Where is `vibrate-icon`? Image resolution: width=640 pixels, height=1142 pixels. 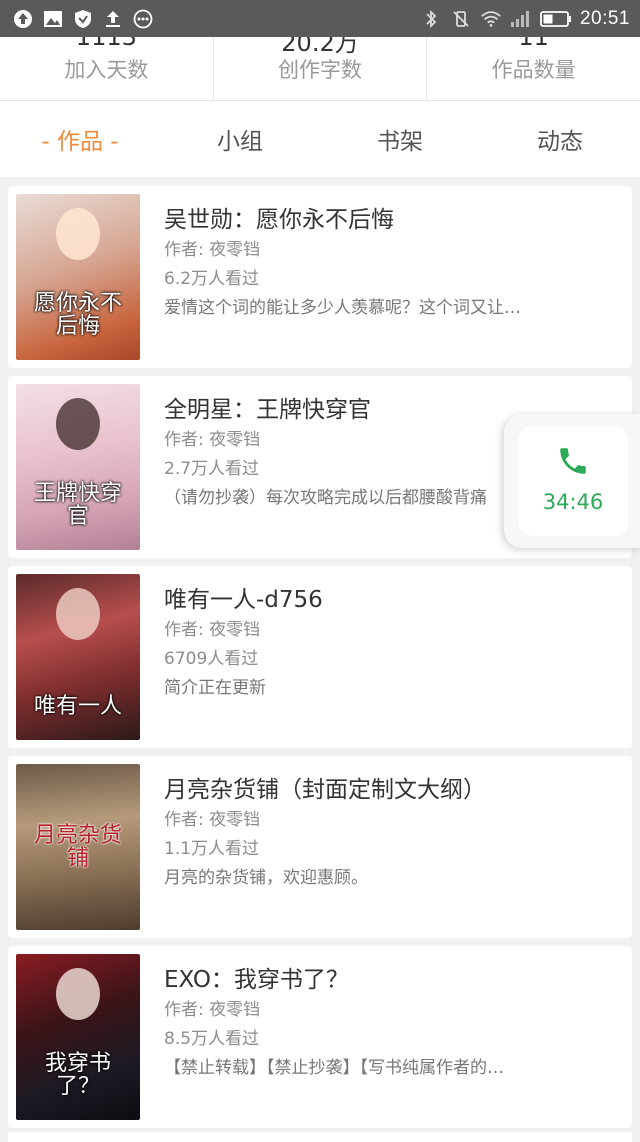 vibrate-icon is located at coordinates (461, 19).